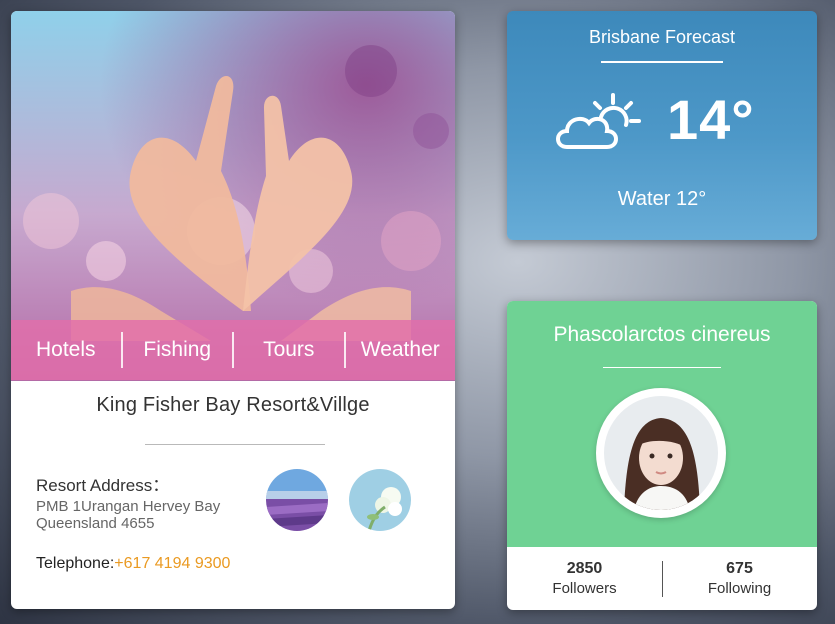 This screenshot has height=624, width=835. Describe the element at coordinates (661, 453) in the screenshot. I see `avatar` at that location.